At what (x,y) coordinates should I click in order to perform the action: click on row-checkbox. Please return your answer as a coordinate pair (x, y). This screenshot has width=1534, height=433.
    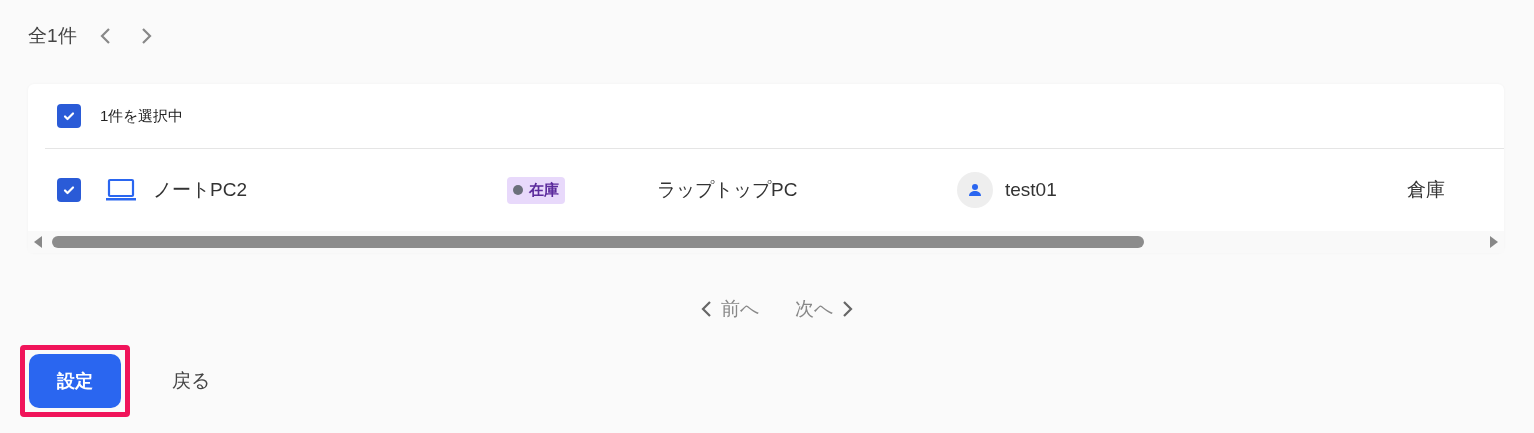
    Looking at the image, I should click on (69, 190).